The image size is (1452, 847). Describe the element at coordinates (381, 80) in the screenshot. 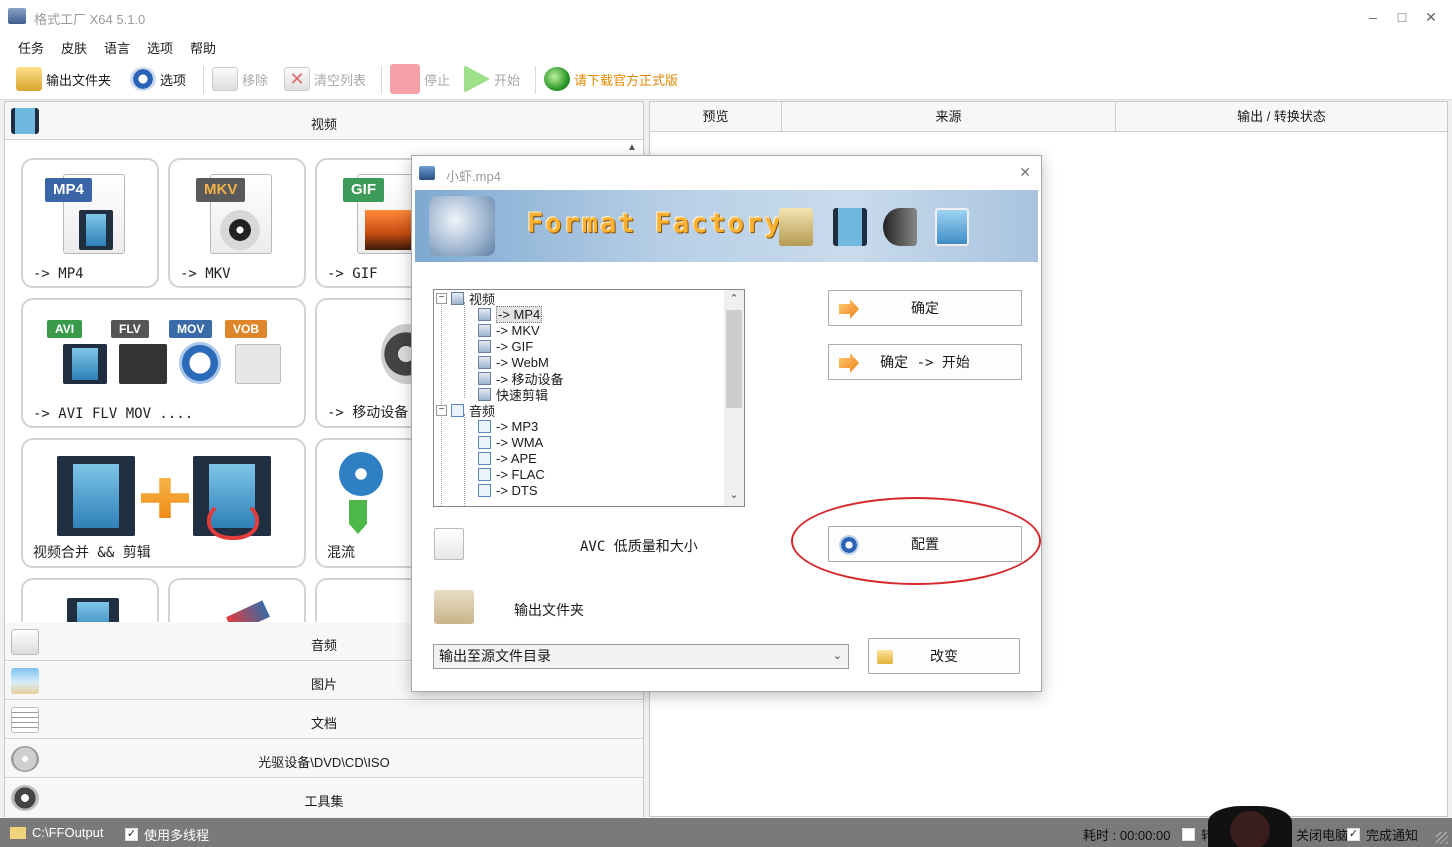

I see `toolbar-divider` at that location.